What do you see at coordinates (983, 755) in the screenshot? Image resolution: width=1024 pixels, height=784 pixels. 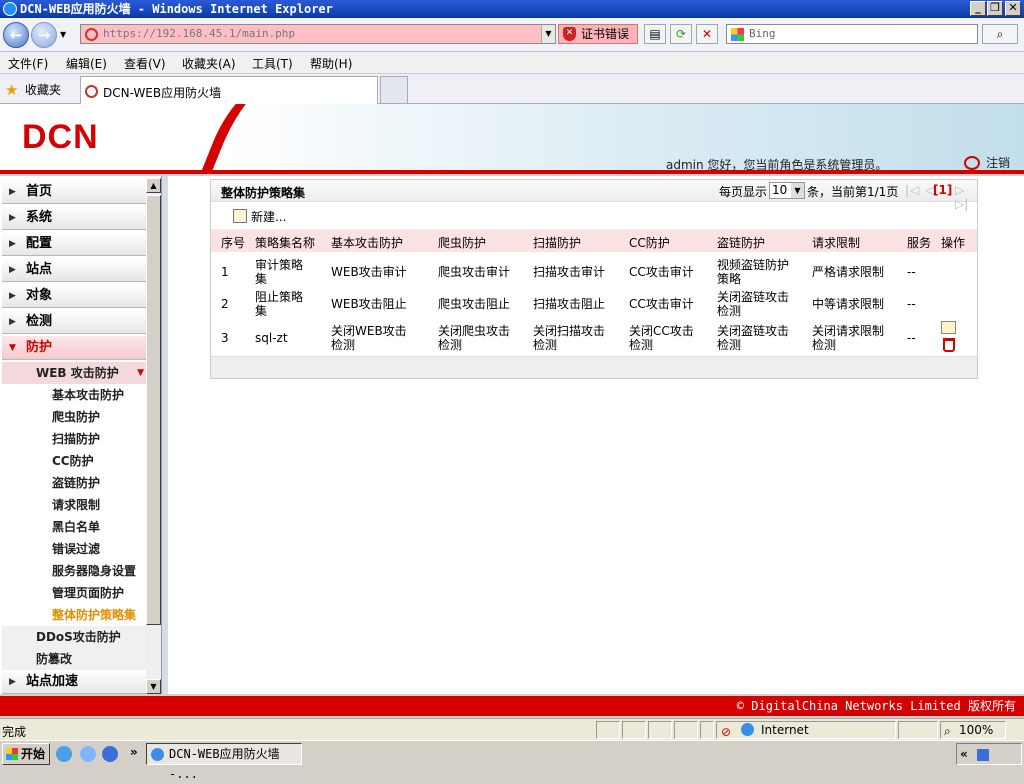 I see `network-icon` at bounding box center [983, 755].